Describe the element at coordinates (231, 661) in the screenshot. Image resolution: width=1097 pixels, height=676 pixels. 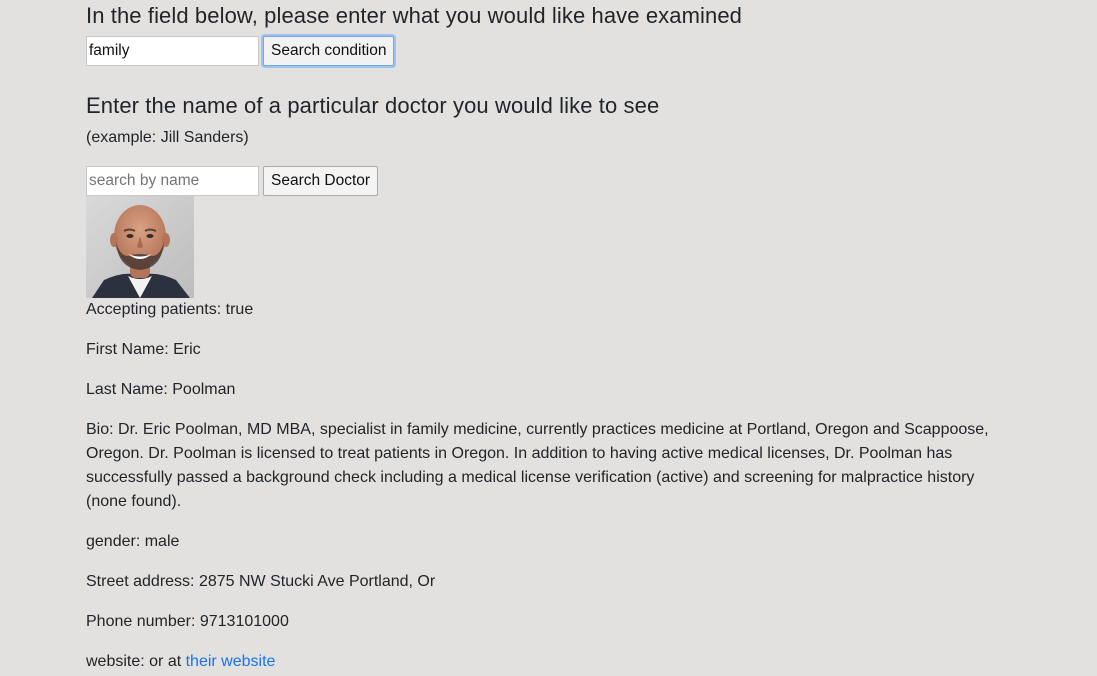
I see `website-link: their website` at that location.